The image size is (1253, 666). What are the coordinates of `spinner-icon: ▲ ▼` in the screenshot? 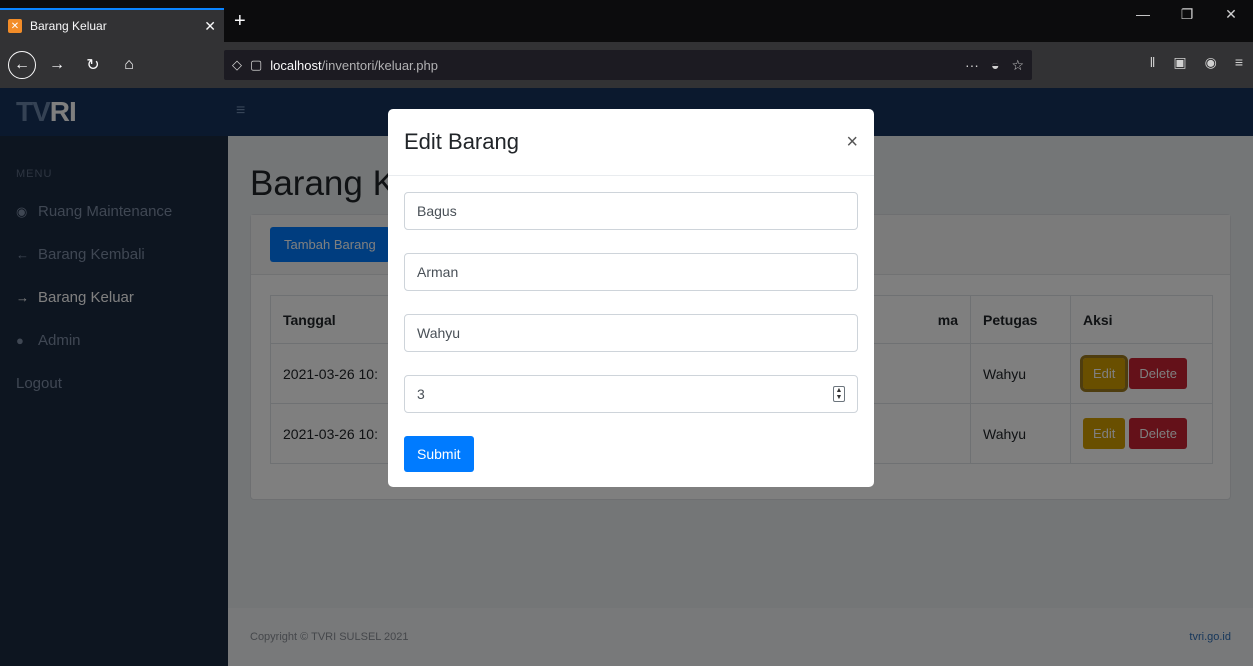 It's located at (839, 394).